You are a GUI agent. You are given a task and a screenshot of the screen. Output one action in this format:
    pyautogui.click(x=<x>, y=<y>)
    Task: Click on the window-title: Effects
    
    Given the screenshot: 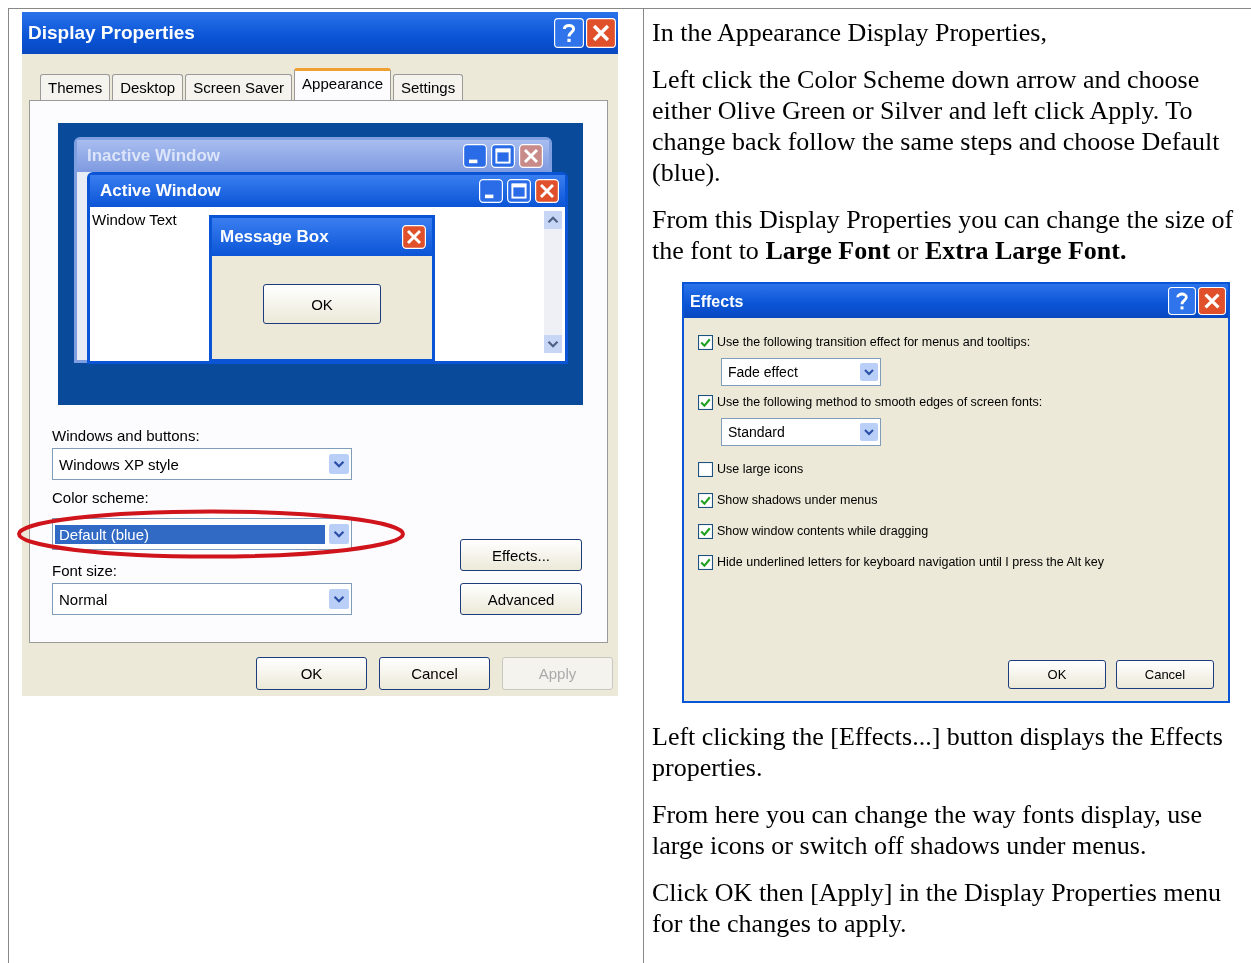 What is the action you would take?
    pyautogui.click(x=717, y=301)
    